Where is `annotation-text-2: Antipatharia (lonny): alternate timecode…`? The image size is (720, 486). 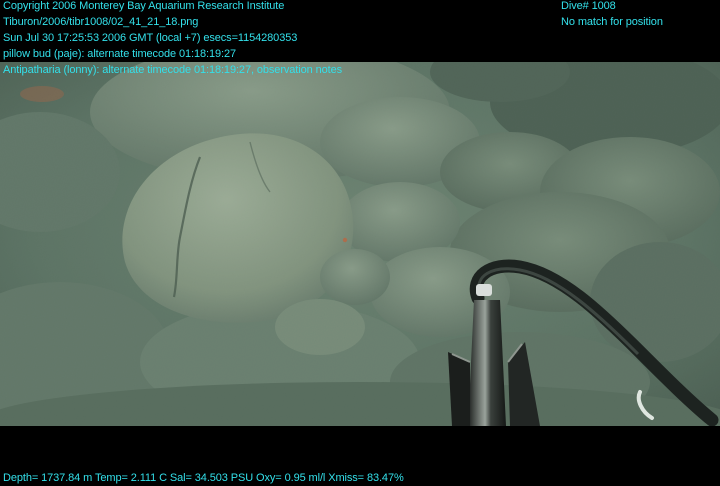 annotation-text-2: Antipatharia (lonny): alternate timecode… is located at coordinates (173, 70).